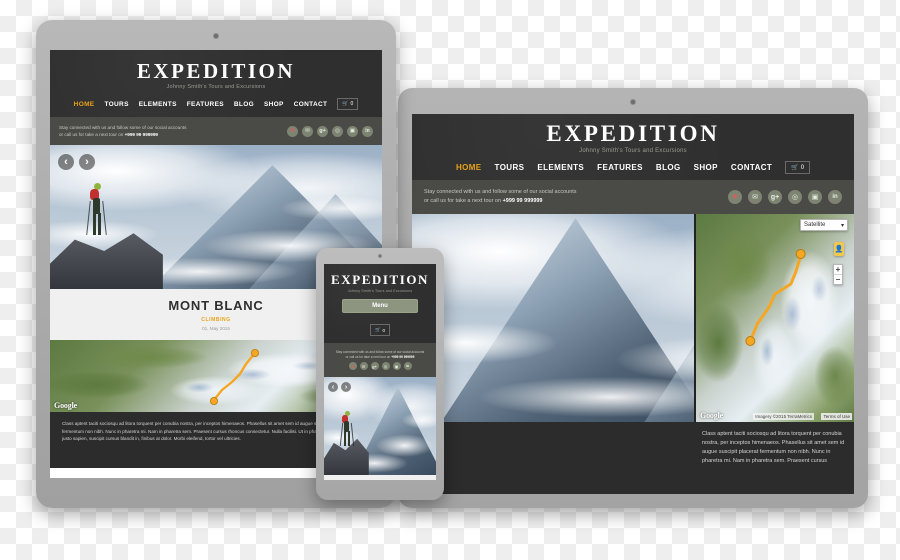 This screenshot has width=900, height=560. I want to click on social-icons-small: ❖ ✉ g+ ◎ ▣ in, so click(330, 131).